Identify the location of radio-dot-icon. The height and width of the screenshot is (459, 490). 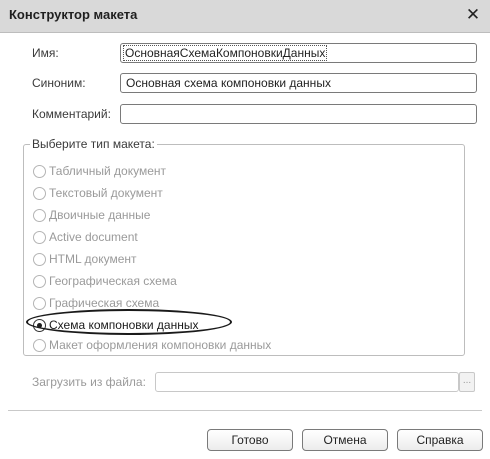
(39, 325).